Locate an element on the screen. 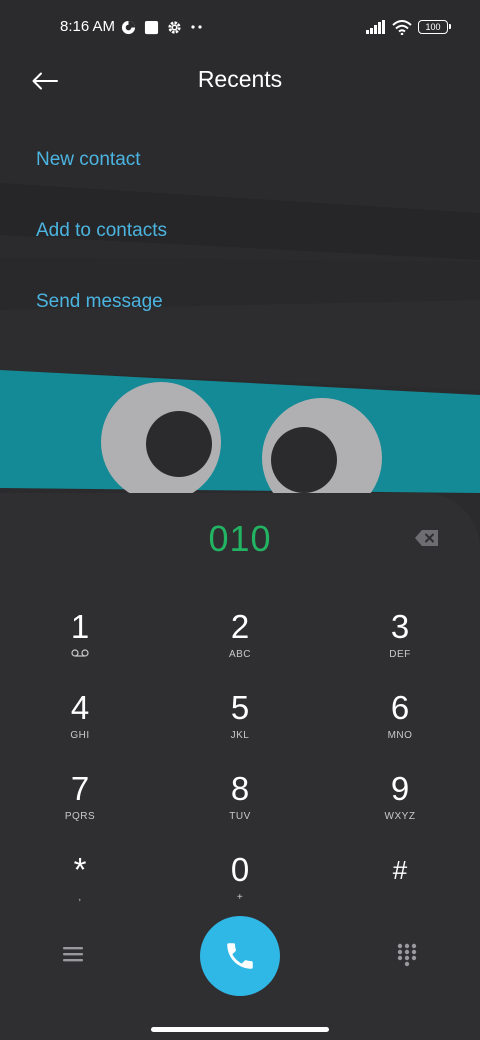 Image resolution: width=480 pixels, height=1040 pixels. key-letters: + is located at coordinates (240, 897).